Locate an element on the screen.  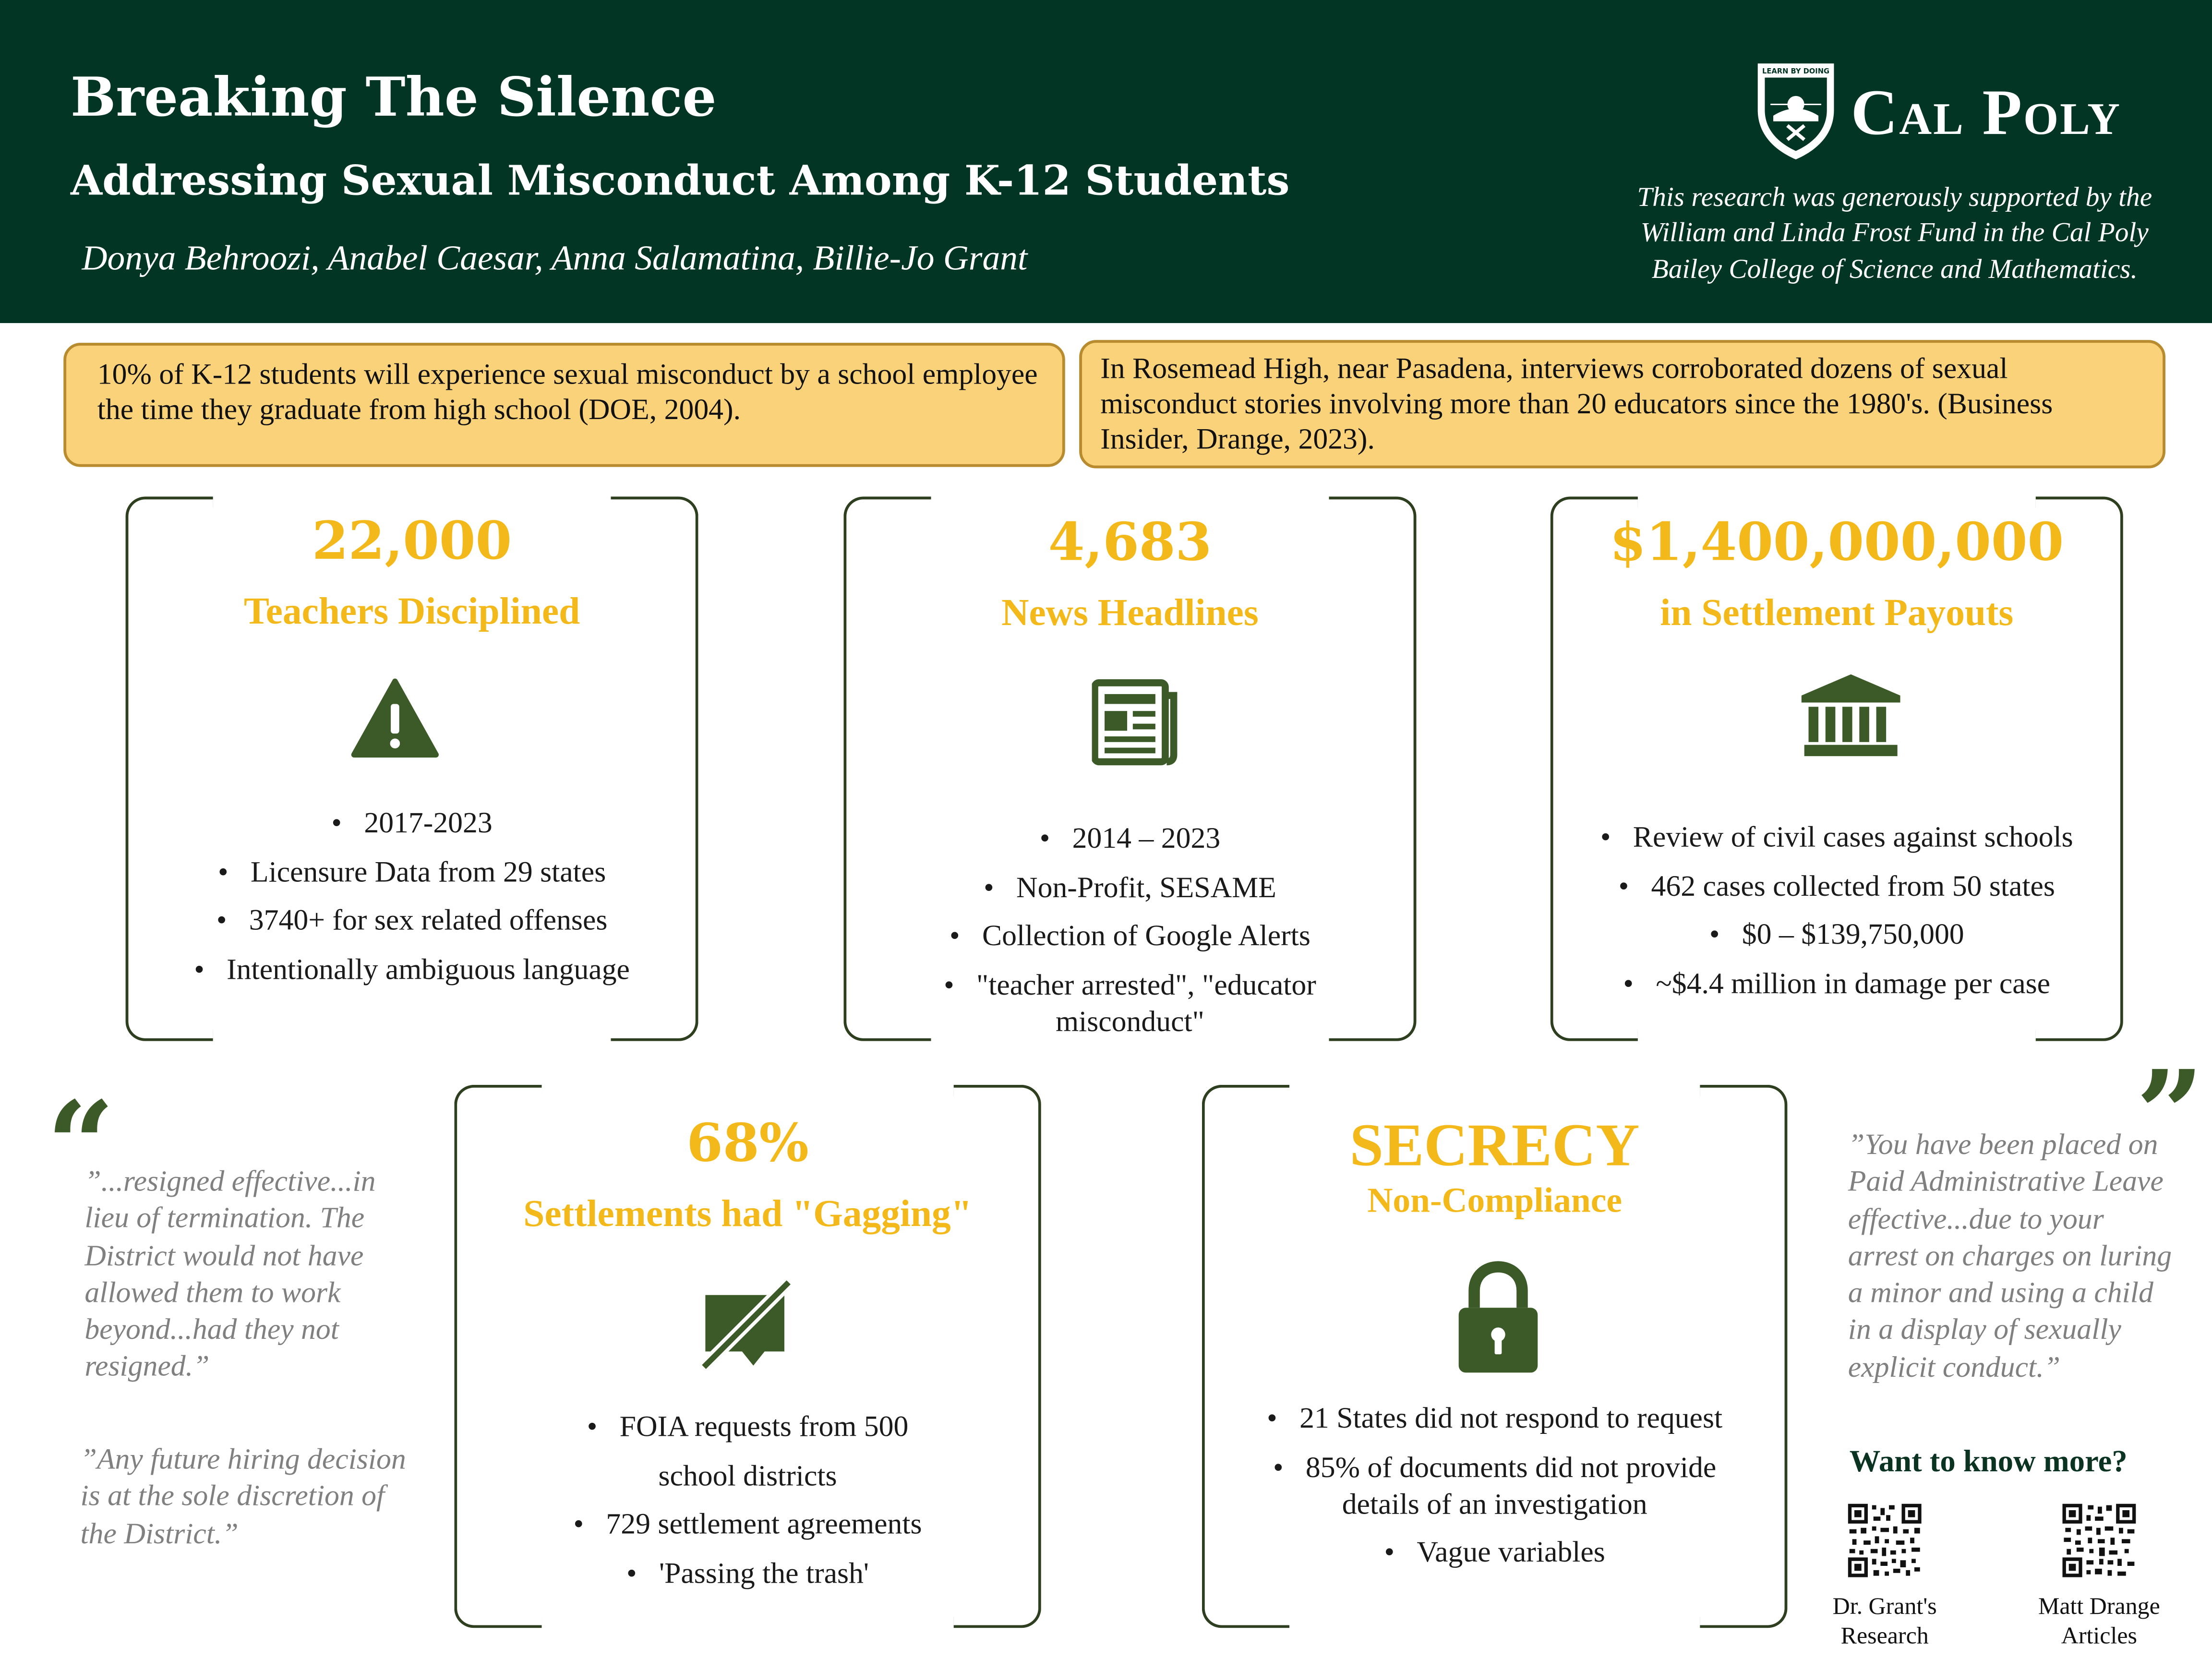
list-item: Review of civil cases against schools is located at coordinates (1837, 837).